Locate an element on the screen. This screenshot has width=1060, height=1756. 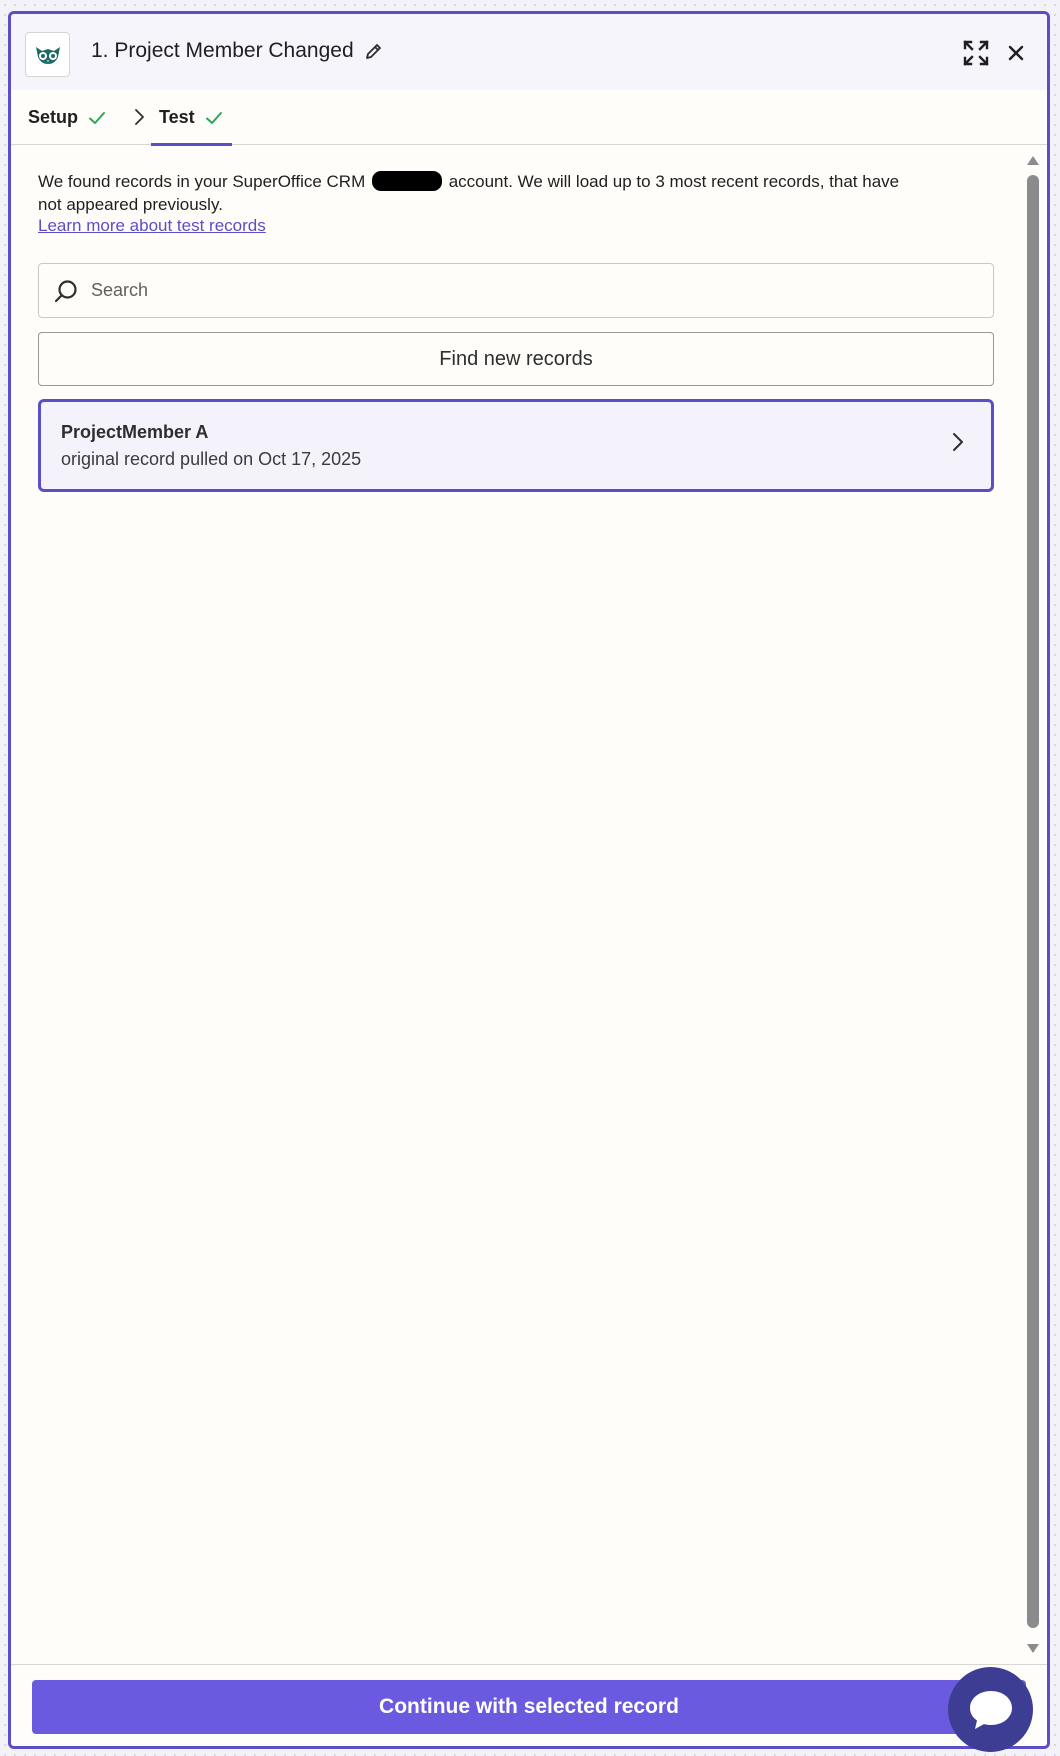
continue-button: Continue with selected record is located at coordinates (529, 1707).